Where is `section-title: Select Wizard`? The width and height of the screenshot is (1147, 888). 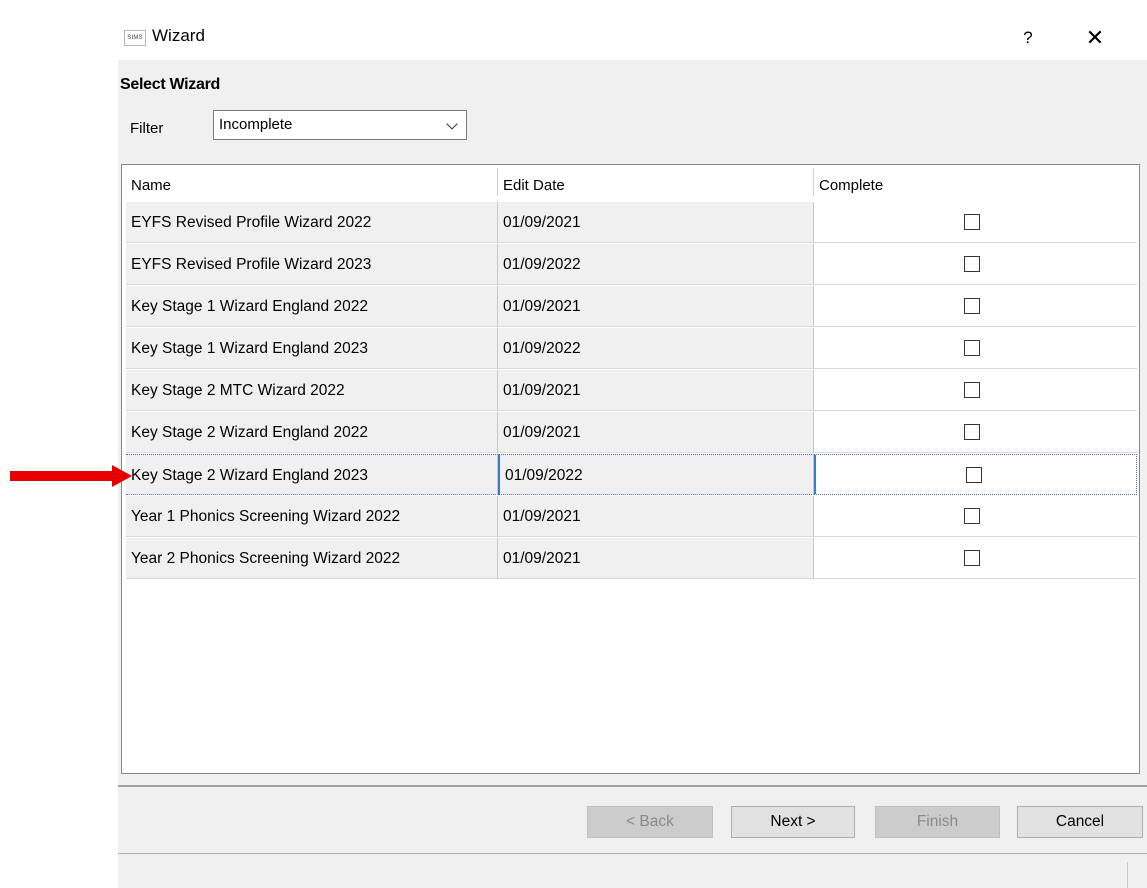 section-title: Select Wizard is located at coordinates (170, 84).